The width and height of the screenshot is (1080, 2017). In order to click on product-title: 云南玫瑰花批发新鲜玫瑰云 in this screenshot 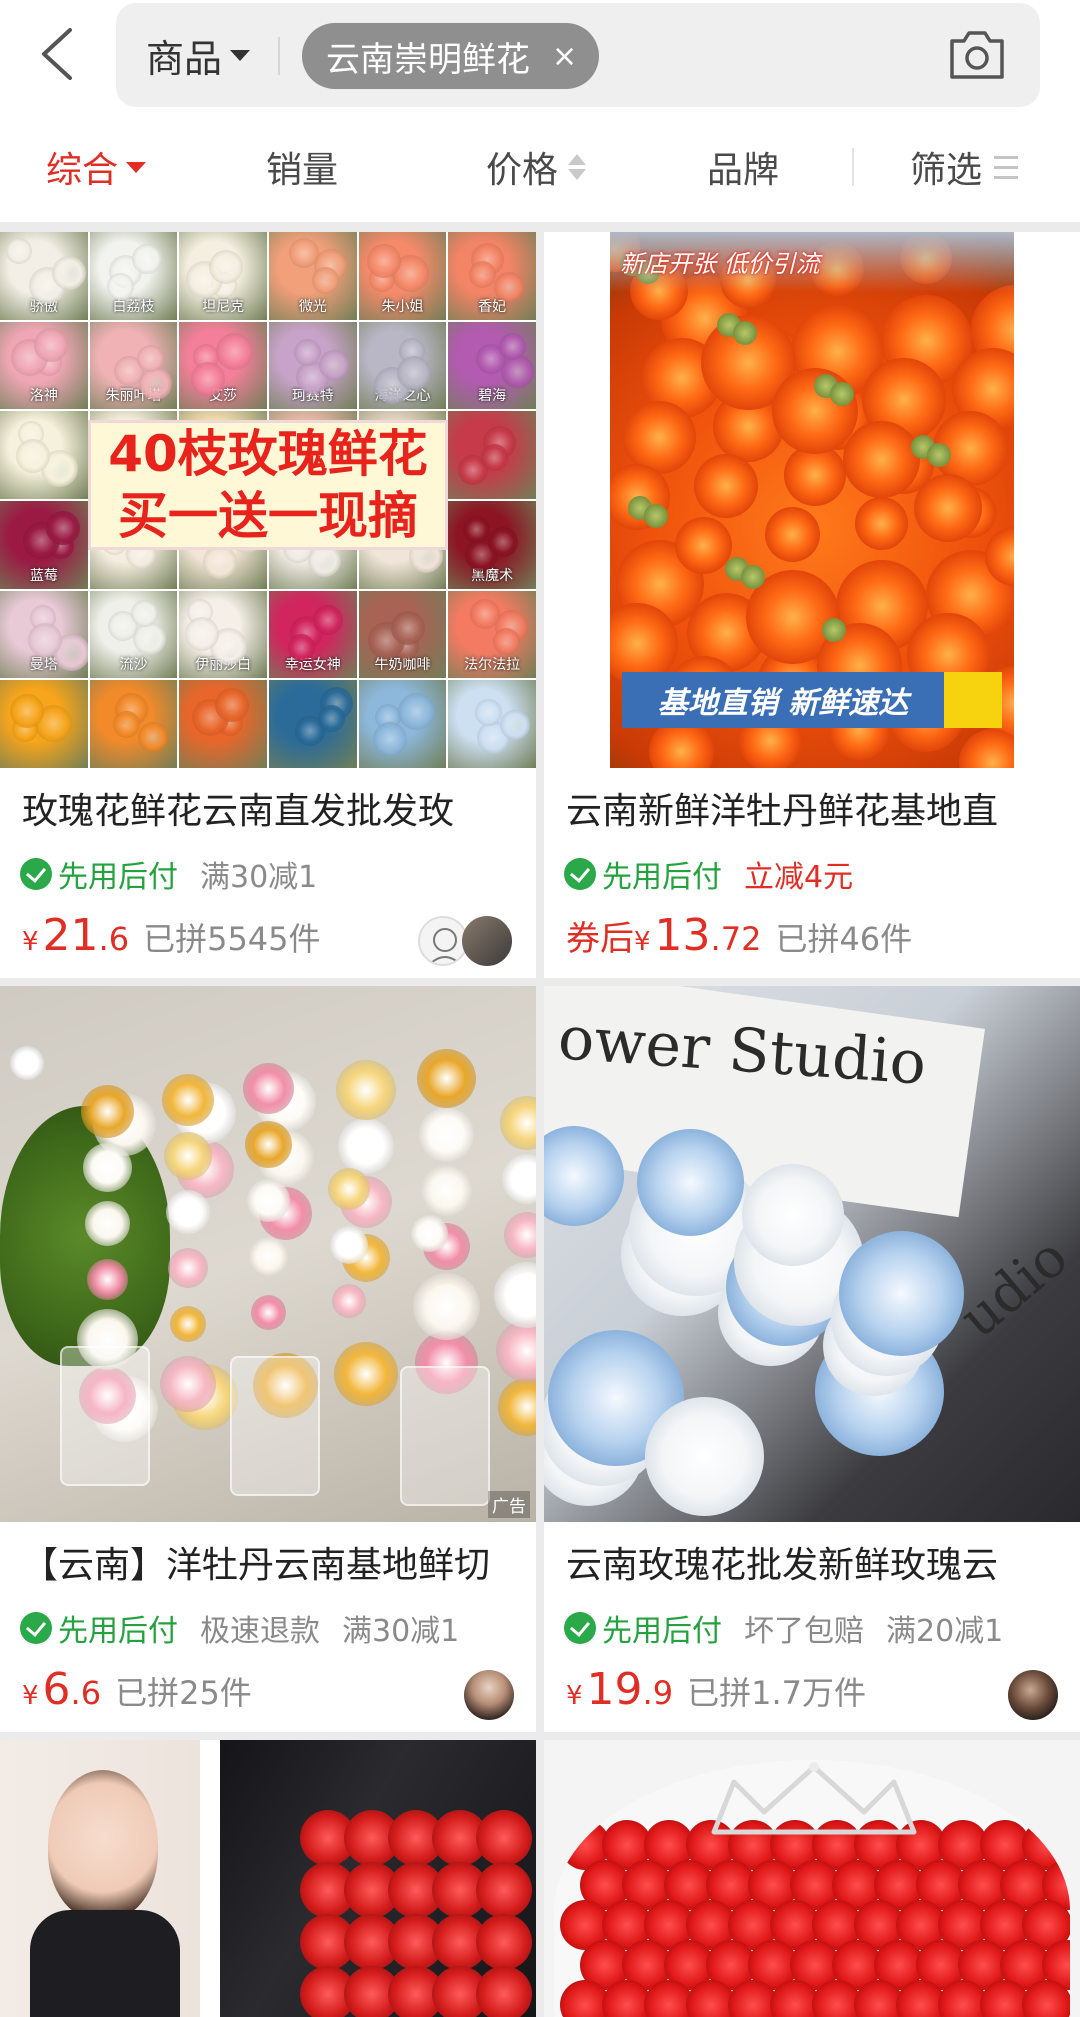, I will do `click(816, 1562)`.